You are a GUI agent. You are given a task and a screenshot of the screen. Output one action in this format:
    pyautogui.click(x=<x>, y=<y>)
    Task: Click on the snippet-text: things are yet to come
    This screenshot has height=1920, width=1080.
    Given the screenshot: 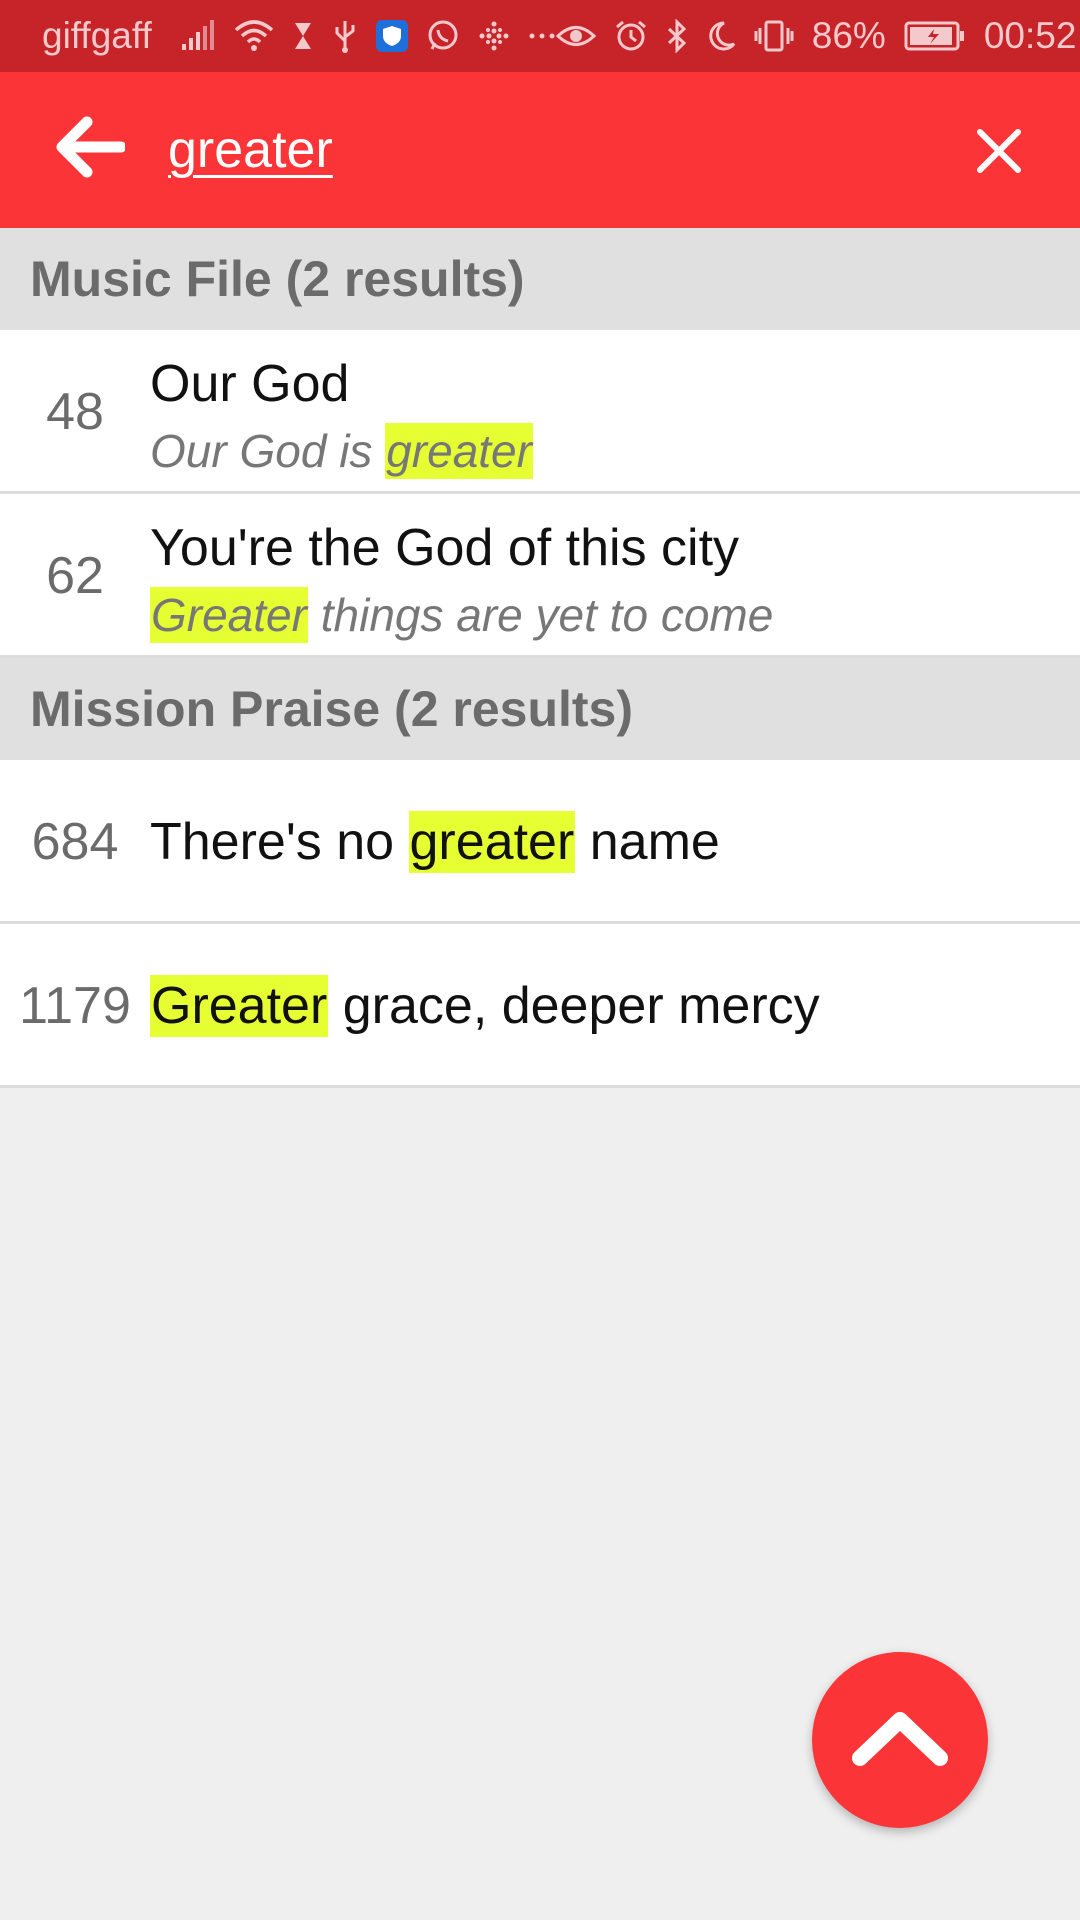 What is the action you would take?
    pyautogui.click(x=540, y=615)
    